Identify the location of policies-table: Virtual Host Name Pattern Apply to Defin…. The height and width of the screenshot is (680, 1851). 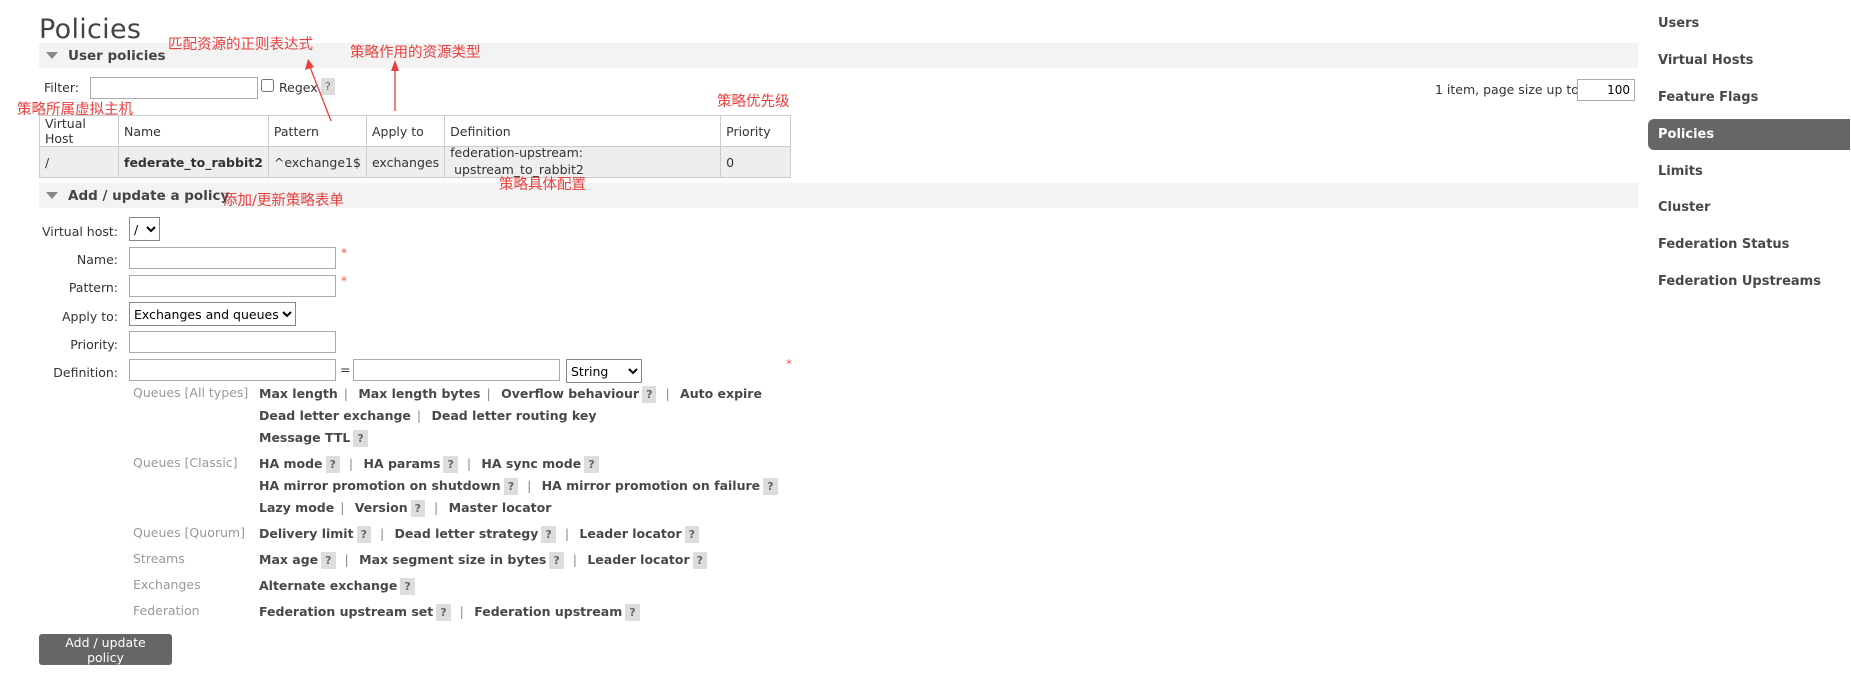
(415, 146).